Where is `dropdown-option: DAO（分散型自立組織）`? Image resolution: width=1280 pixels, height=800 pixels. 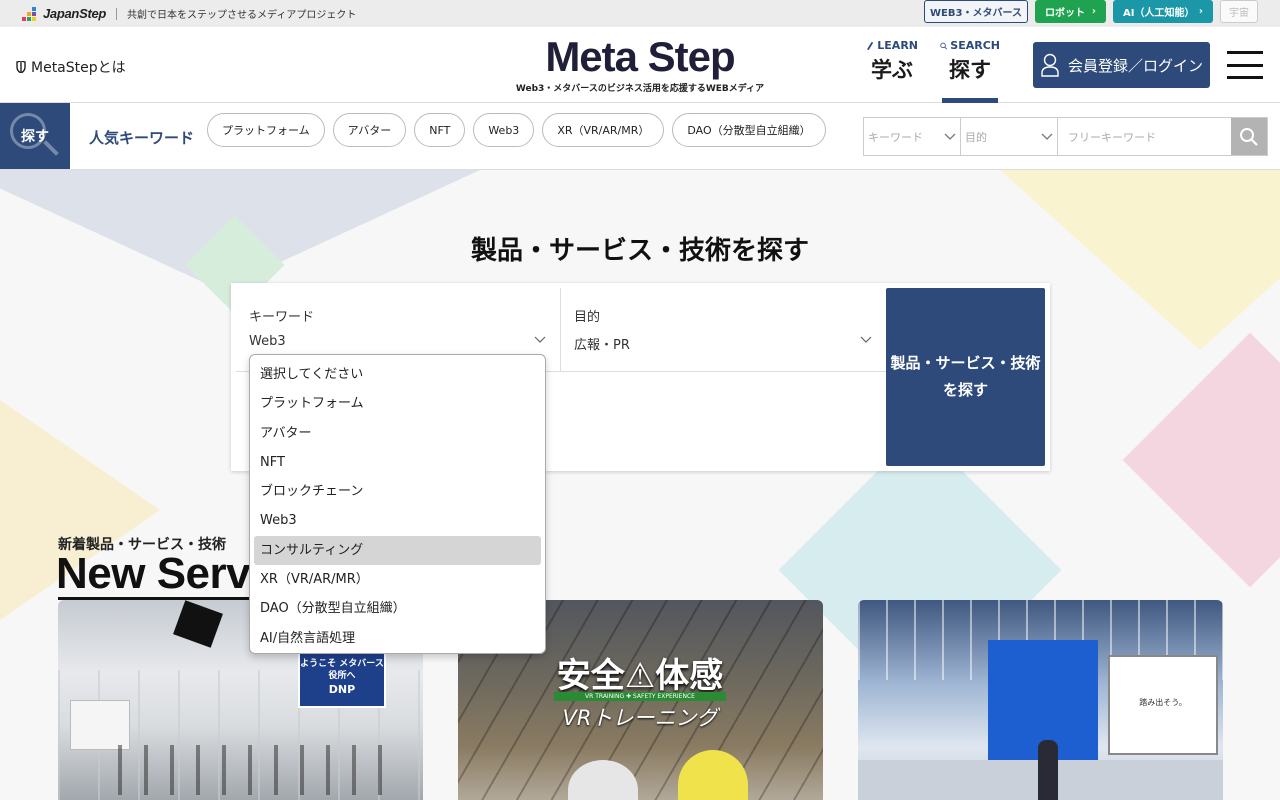
dropdown-option: DAO（分散型自立組織） is located at coordinates (397, 608).